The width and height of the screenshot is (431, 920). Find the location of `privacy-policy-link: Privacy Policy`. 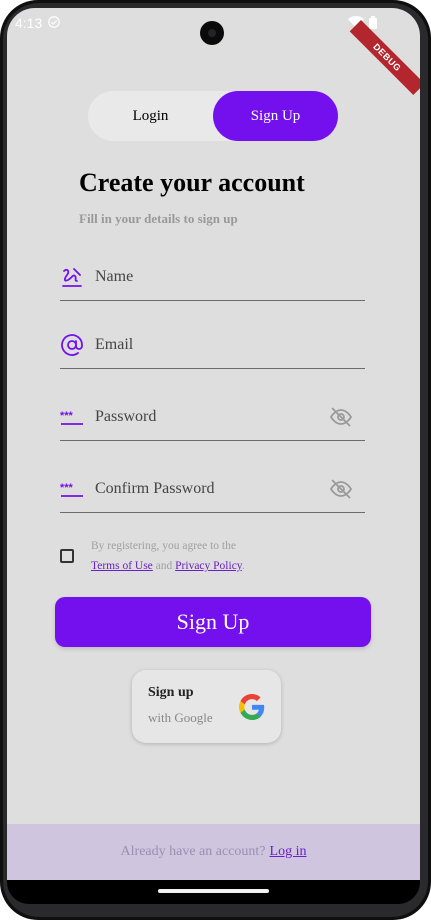

privacy-policy-link: Privacy Policy is located at coordinates (208, 566).